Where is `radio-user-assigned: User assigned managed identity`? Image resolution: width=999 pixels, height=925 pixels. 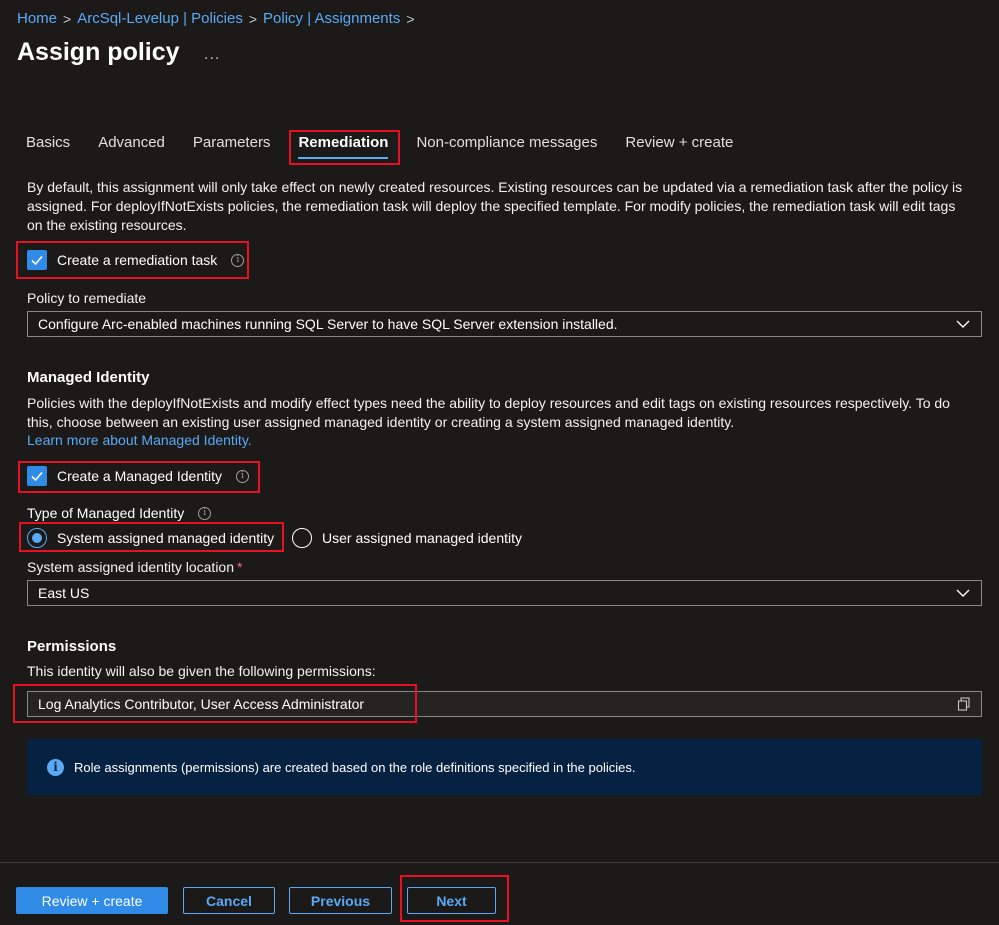
radio-user-assigned: User assigned managed identity is located at coordinates (407, 538).